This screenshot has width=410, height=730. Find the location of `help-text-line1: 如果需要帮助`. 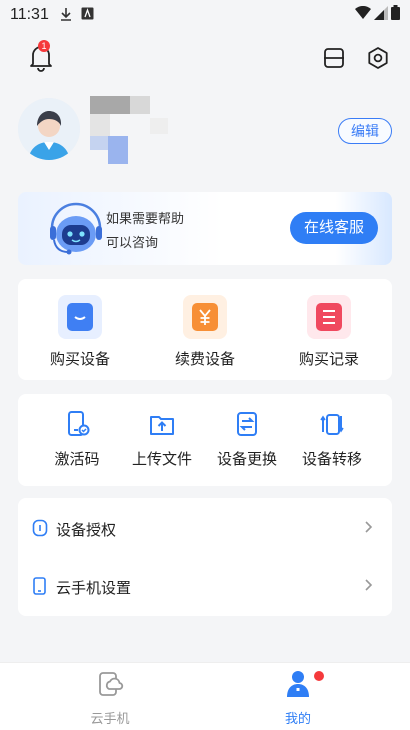

help-text-line1: 如果需要帮助 is located at coordinates (145, 218).